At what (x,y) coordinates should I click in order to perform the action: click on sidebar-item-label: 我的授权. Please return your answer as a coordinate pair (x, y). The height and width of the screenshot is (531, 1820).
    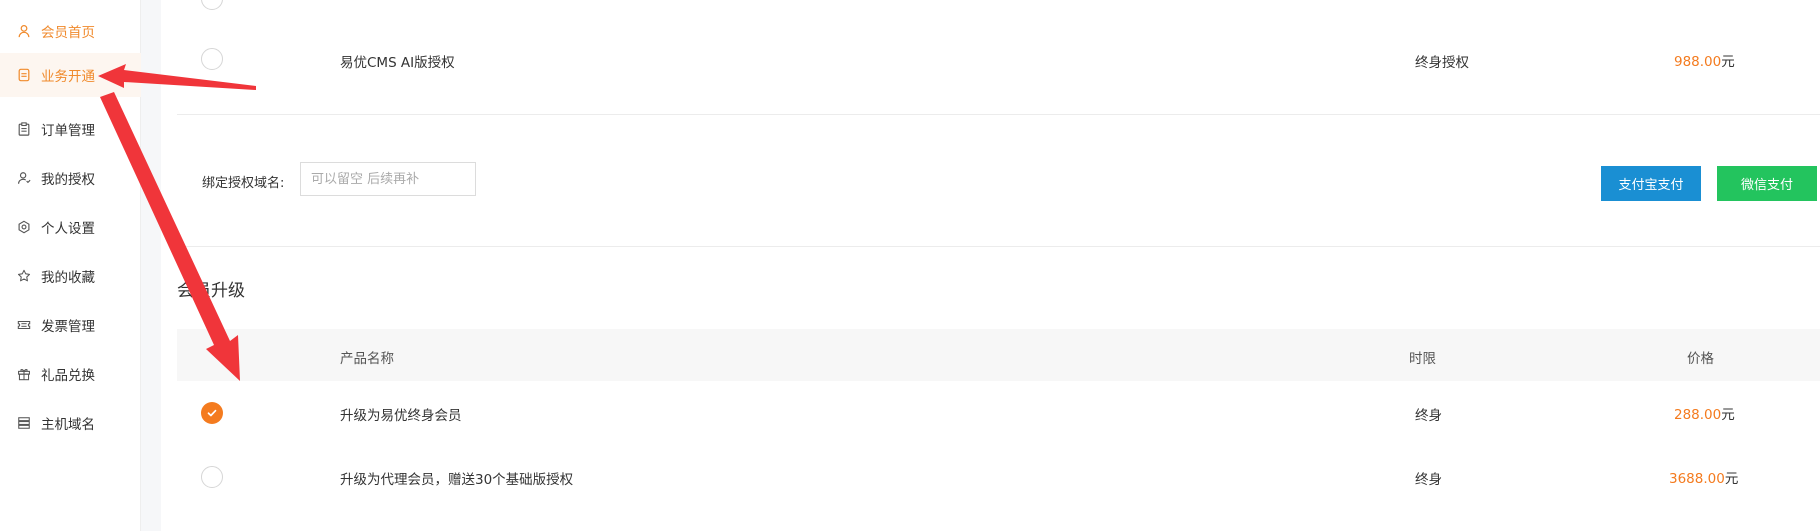
    Looking at the image, I should click on (68, 180).